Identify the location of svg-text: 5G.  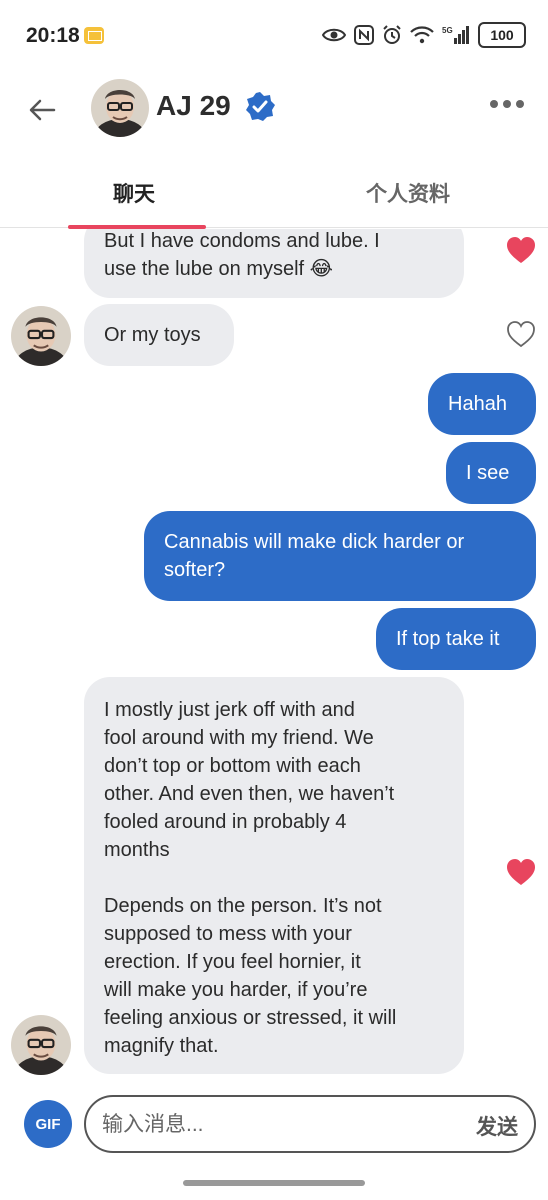
(447, 30).